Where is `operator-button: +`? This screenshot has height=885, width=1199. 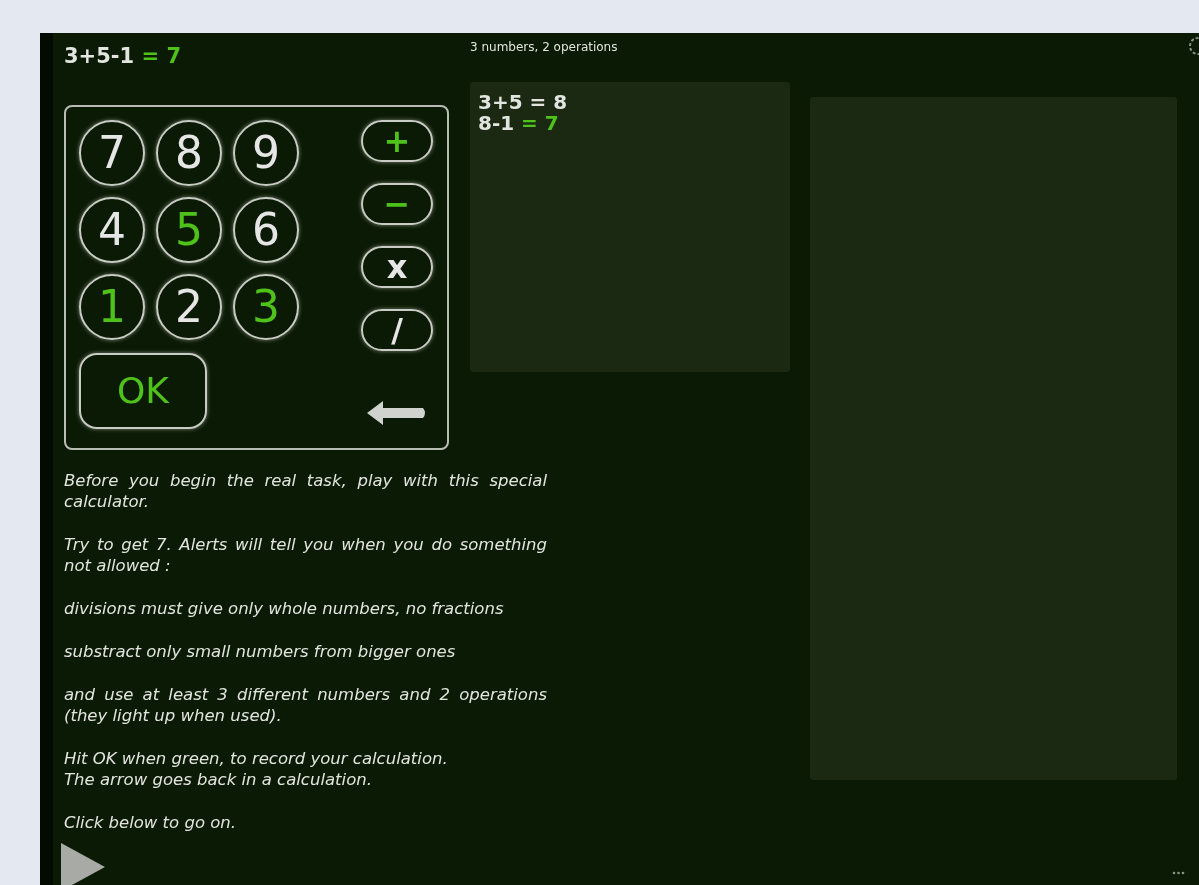
operator-button: + is located at coordinates (397, 141).